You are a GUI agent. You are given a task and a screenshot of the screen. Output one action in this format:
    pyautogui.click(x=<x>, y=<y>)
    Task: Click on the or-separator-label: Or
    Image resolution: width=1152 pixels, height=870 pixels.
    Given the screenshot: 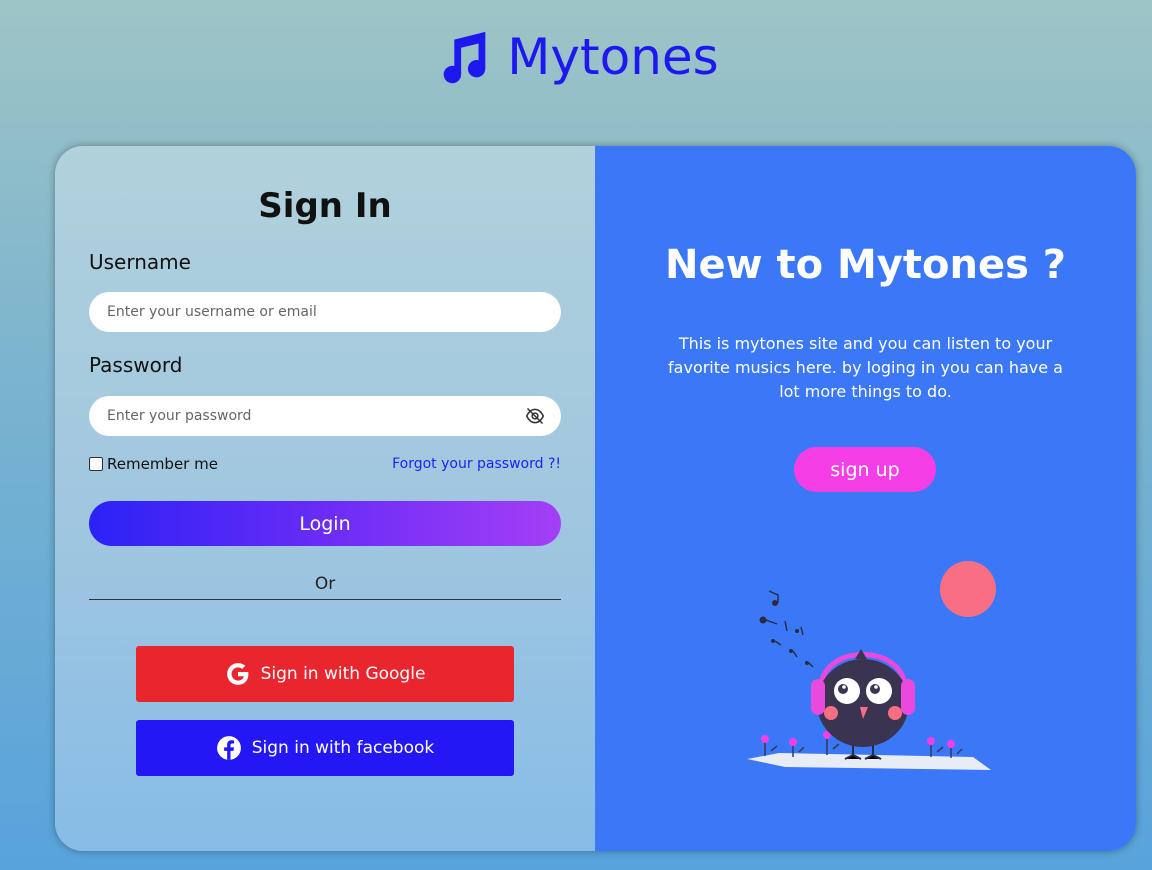 What is the action you would take?
    pyautogui.click(x=325, y=584)
    